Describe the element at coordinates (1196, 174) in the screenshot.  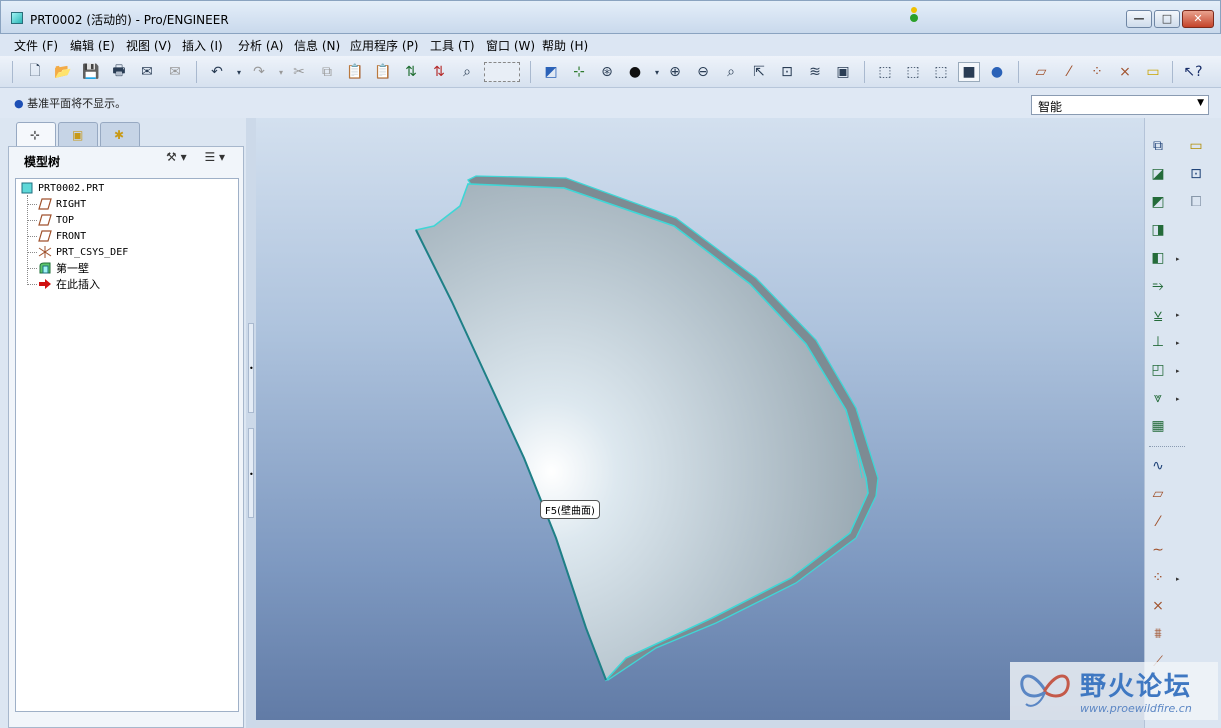
I see `view-tool-icon: ⊡` at that location.